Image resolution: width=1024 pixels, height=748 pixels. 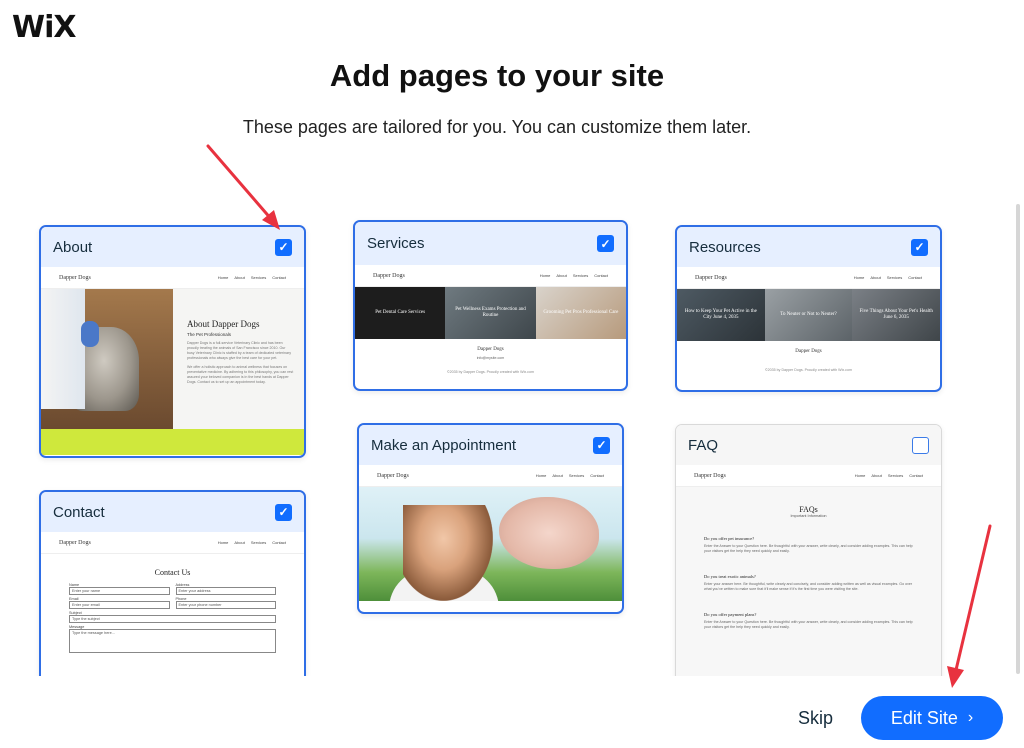 I want to click on strip-tile: To Neuter or Not to Neuter?, so click(x=808, y=315).